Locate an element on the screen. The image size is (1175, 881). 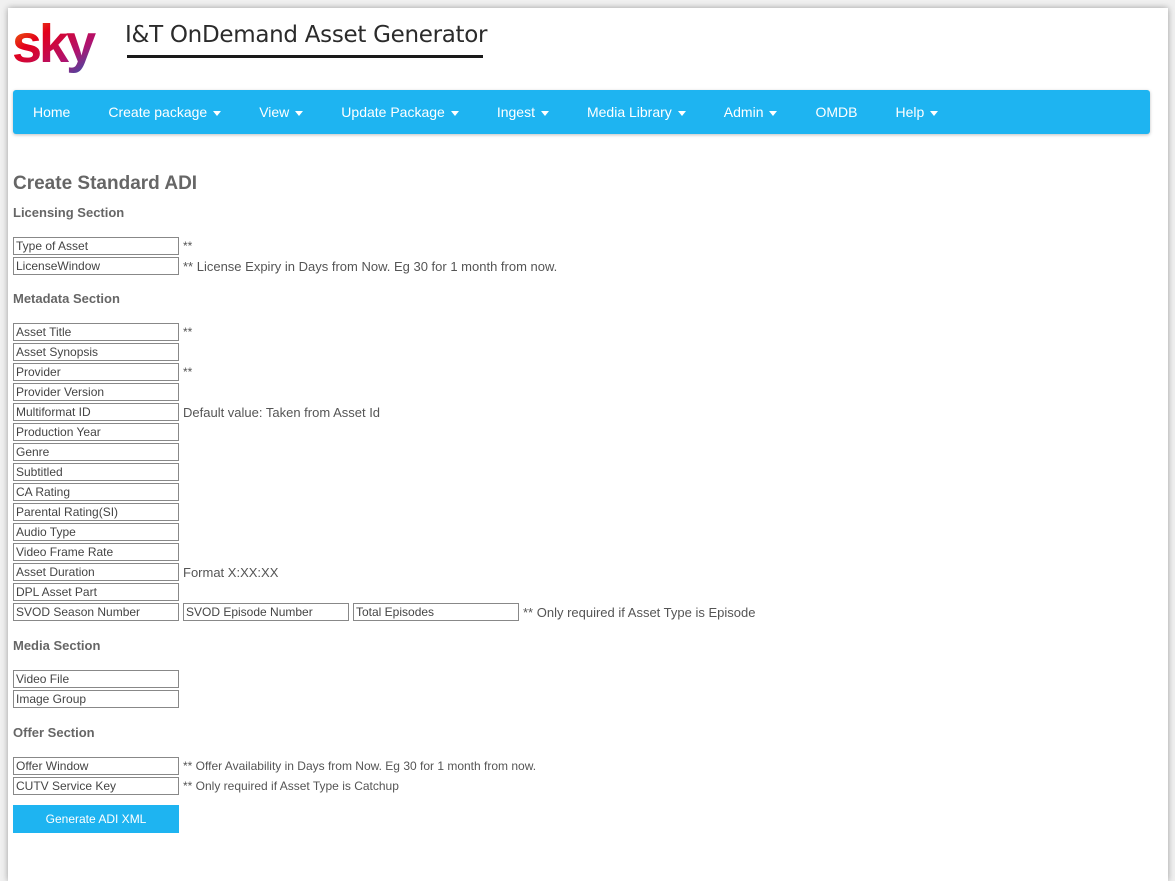
asset-synopsis-input is located at coordinates (96, 352).